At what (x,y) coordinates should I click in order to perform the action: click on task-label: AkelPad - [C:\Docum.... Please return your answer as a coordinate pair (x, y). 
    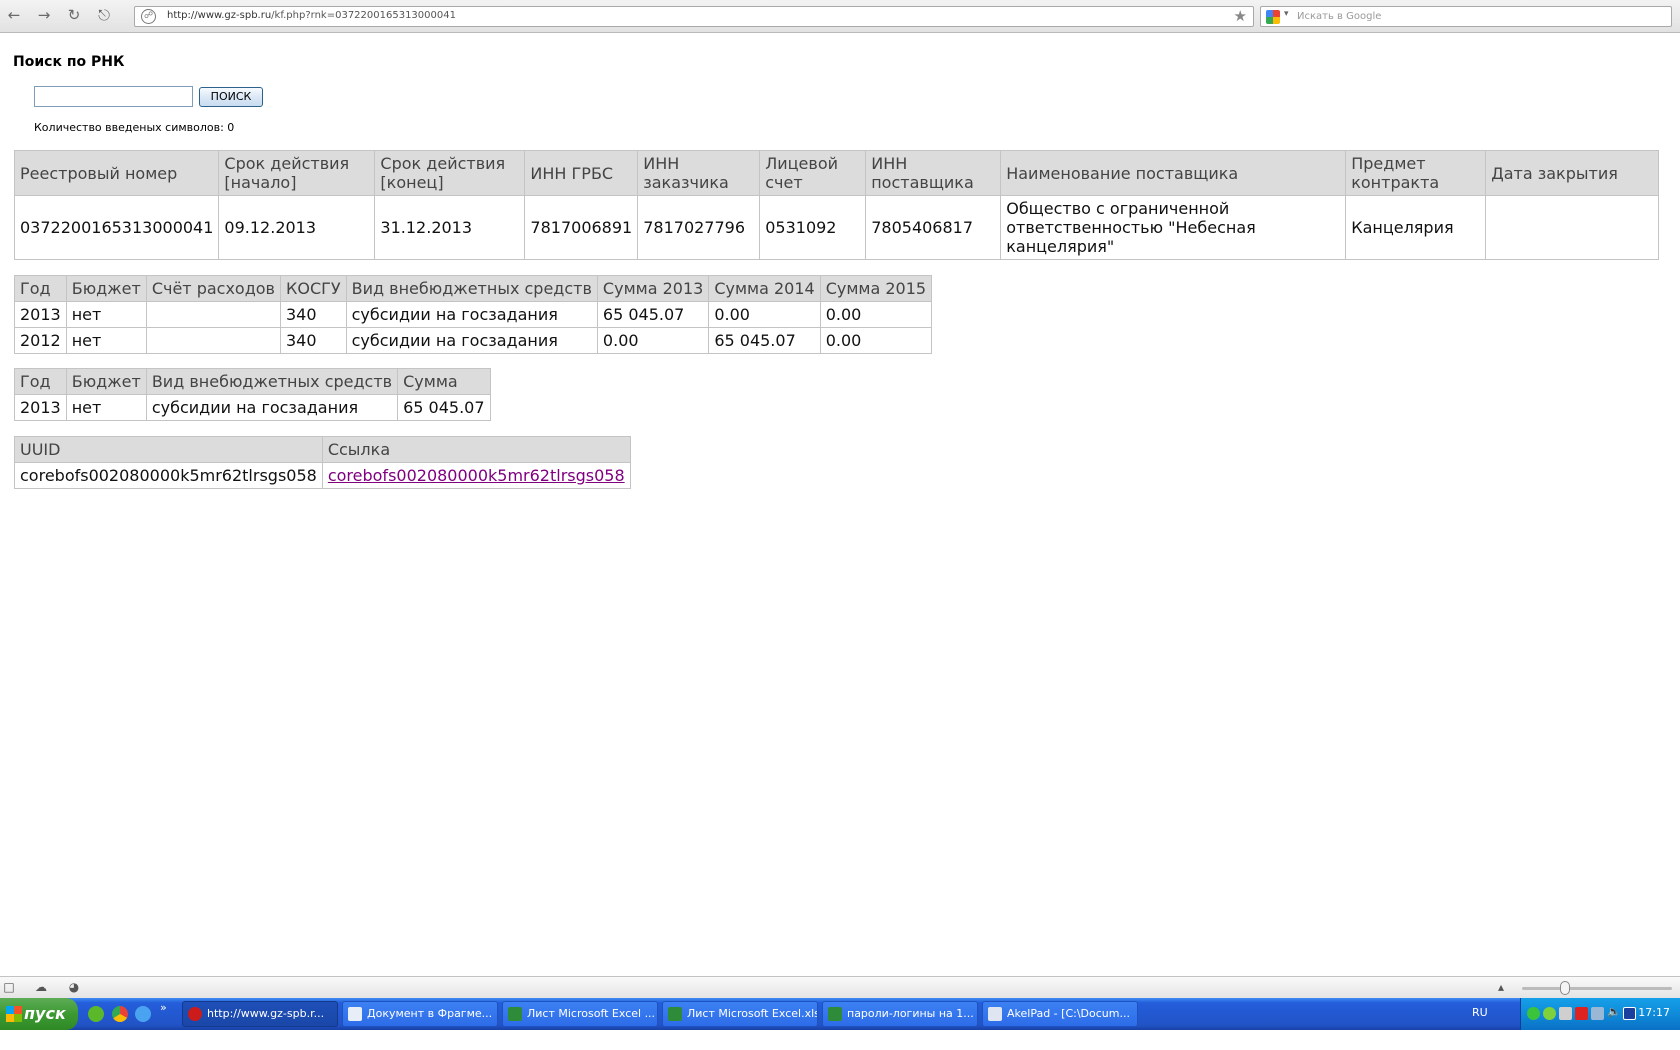
    Looking at the image, I should click on (1068, 1013).